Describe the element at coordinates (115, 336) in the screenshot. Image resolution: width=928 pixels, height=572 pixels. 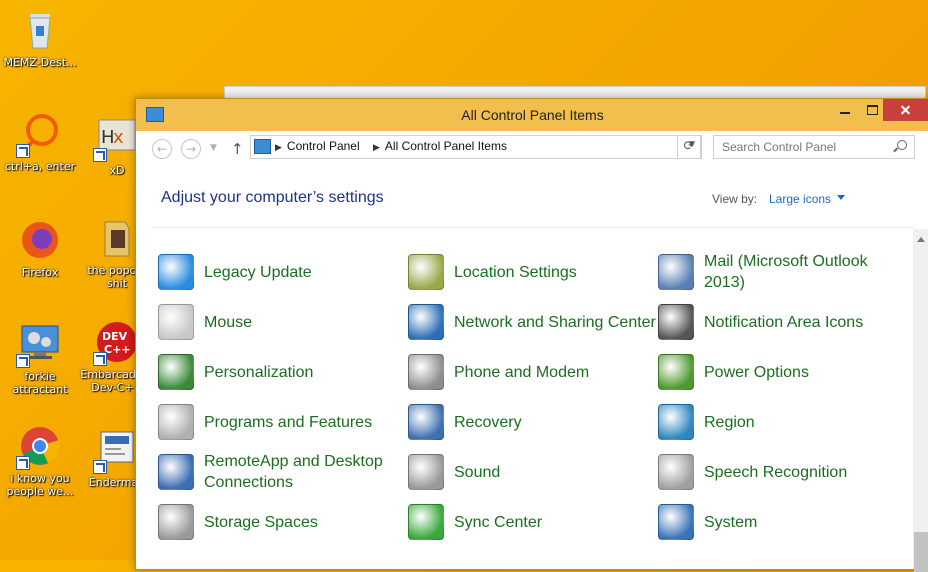
I see `svg-text: DEV` at that location.